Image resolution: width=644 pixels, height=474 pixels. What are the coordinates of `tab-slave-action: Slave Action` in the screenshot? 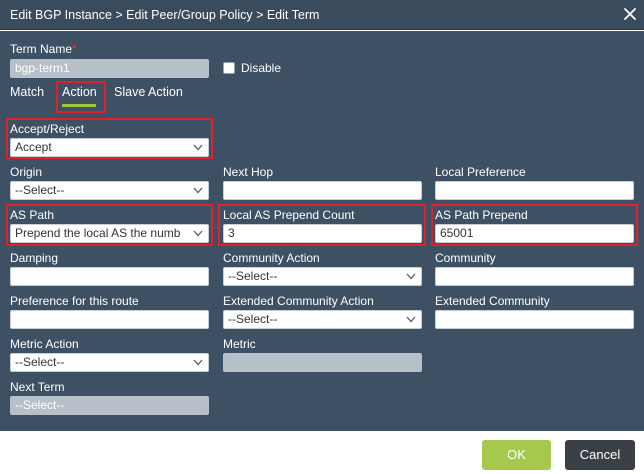 It's located at (148, 92).